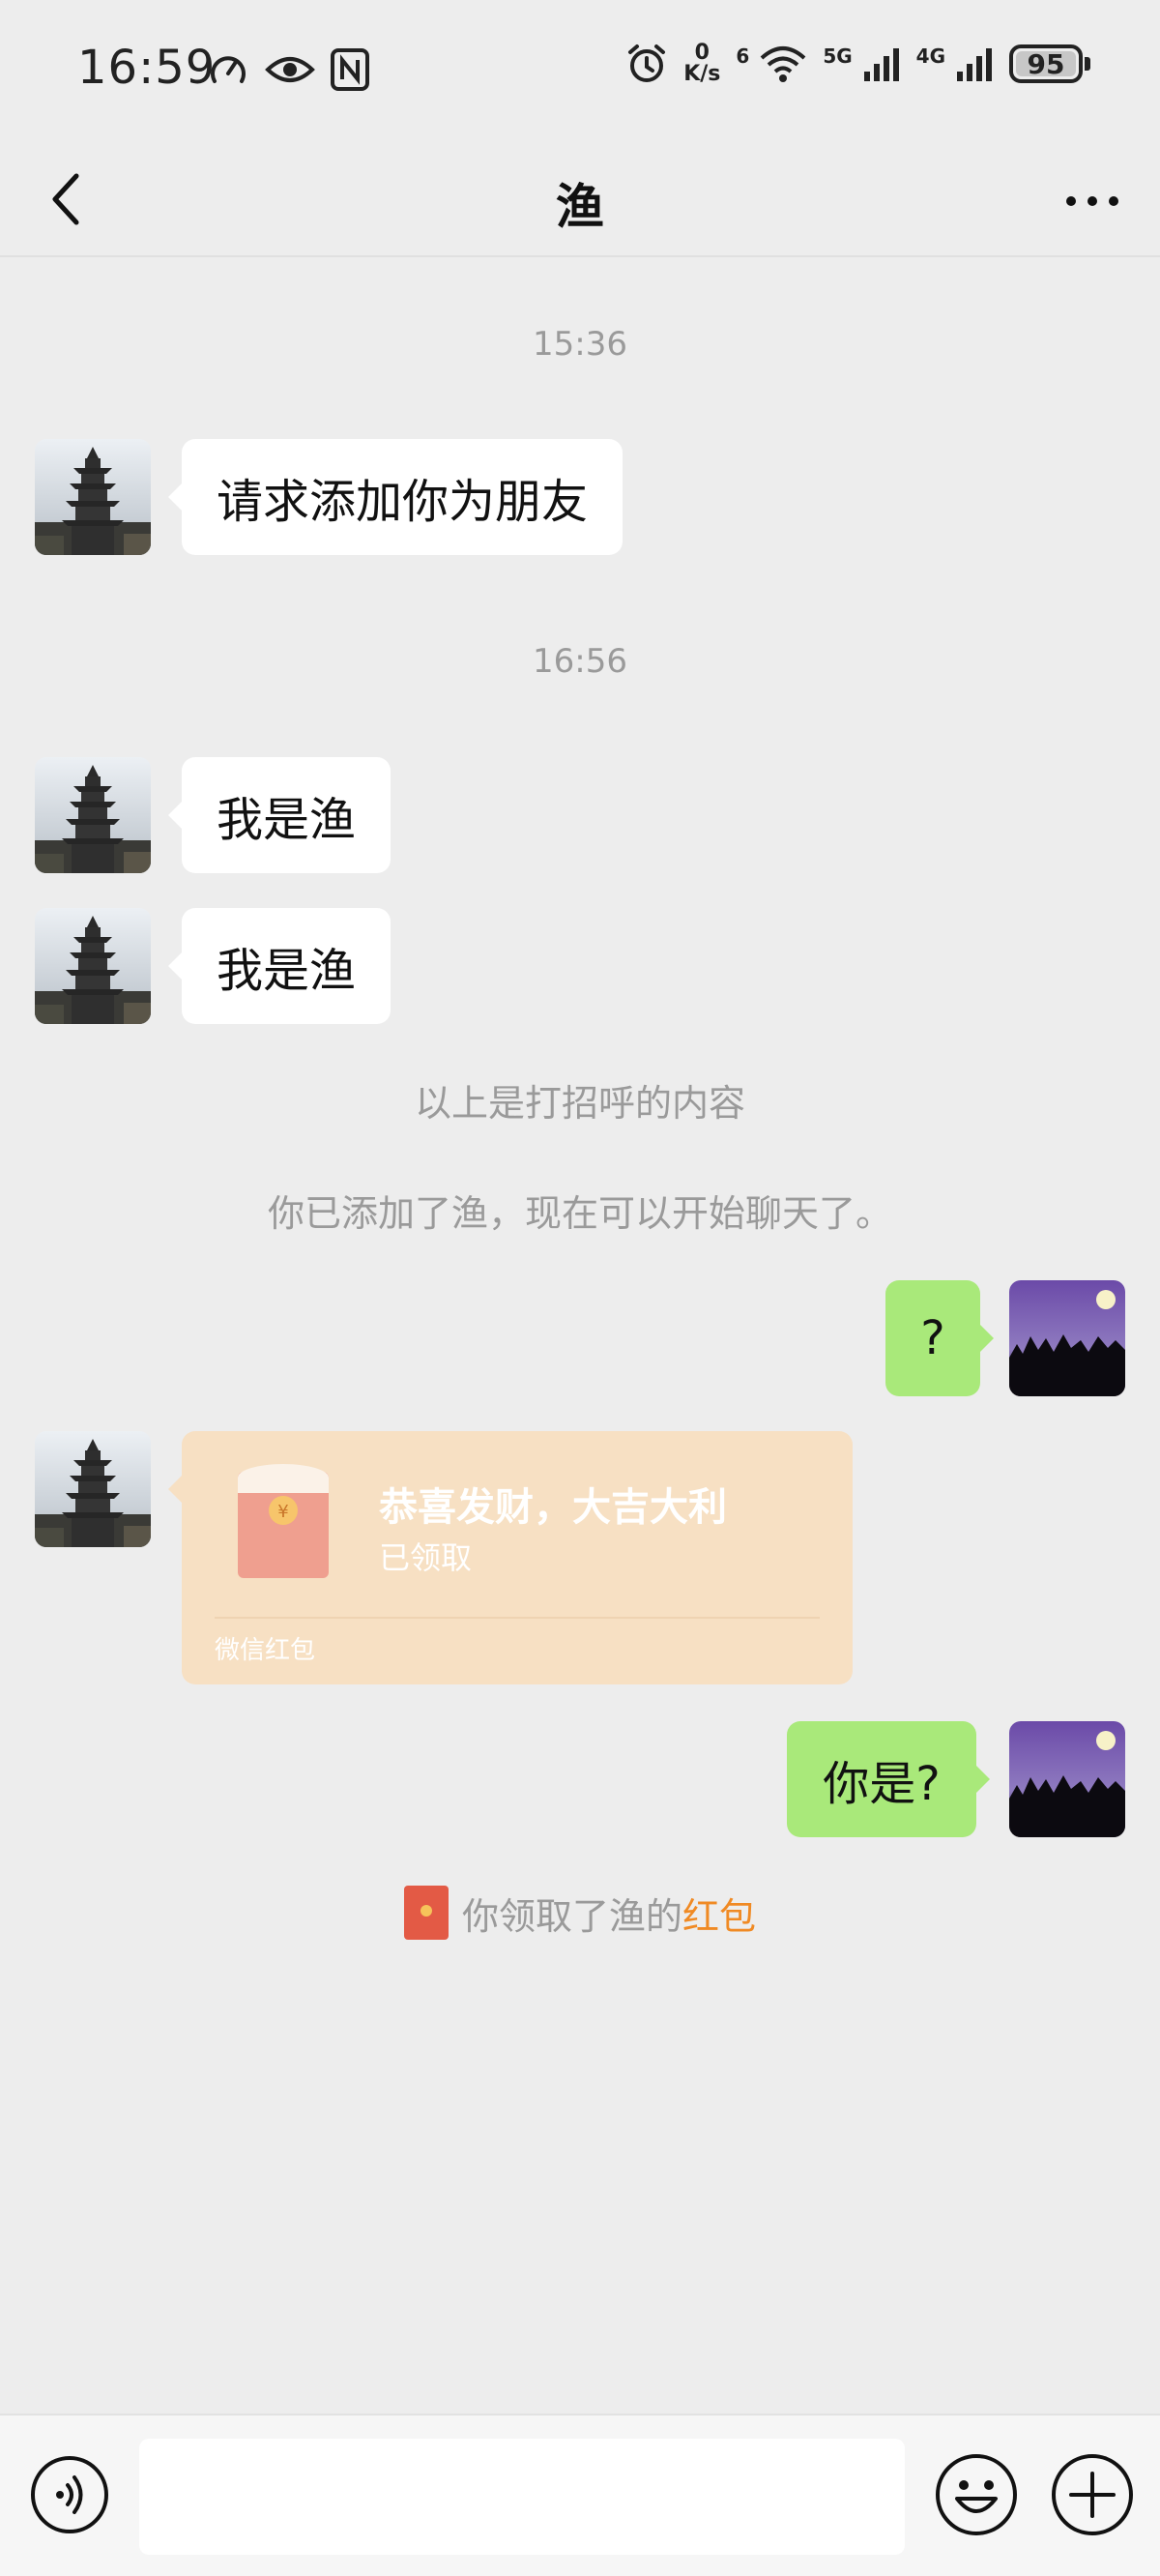 This screenshot has width=1160, height=2576. What do you see at coordinates (719, 1913) in the screenshot?
I see `red-packet-link: 红包` at bounding box center [719, 1913].